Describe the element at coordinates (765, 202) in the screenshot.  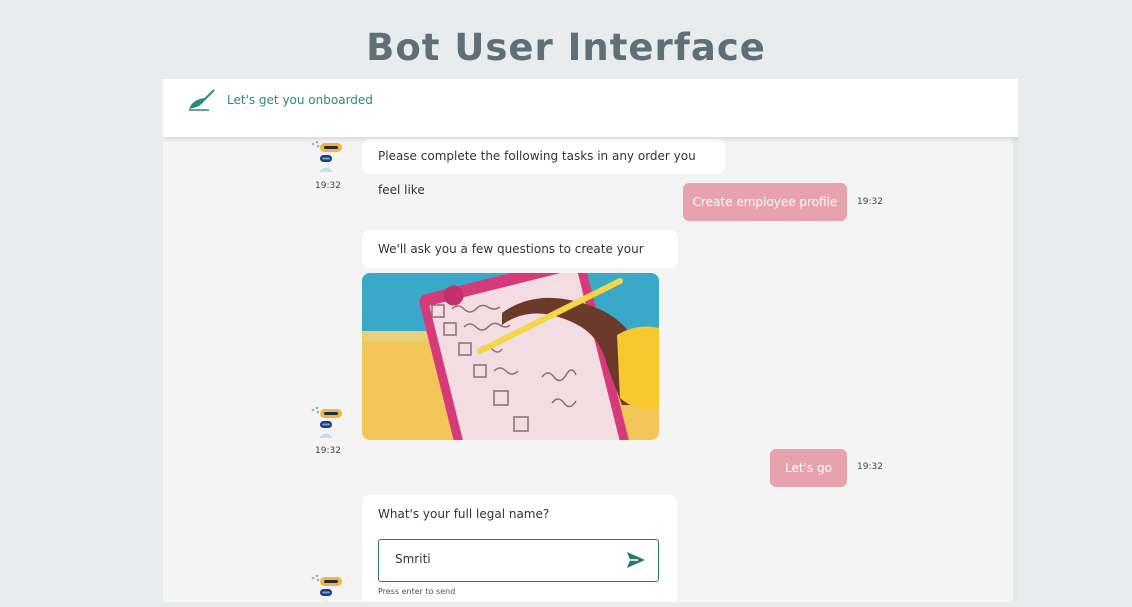
I see `user-message-create-profile: Create employee profile` at that location.